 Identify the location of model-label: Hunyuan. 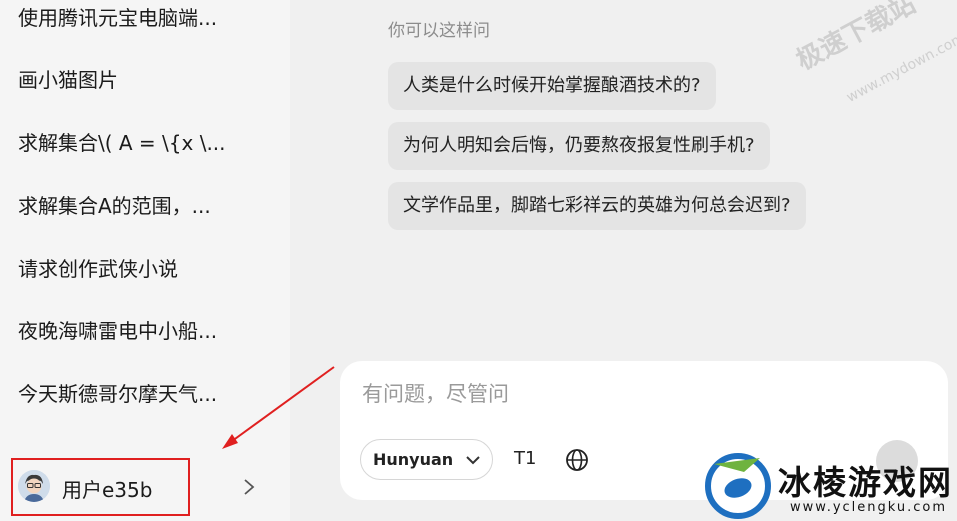
(413, 459).